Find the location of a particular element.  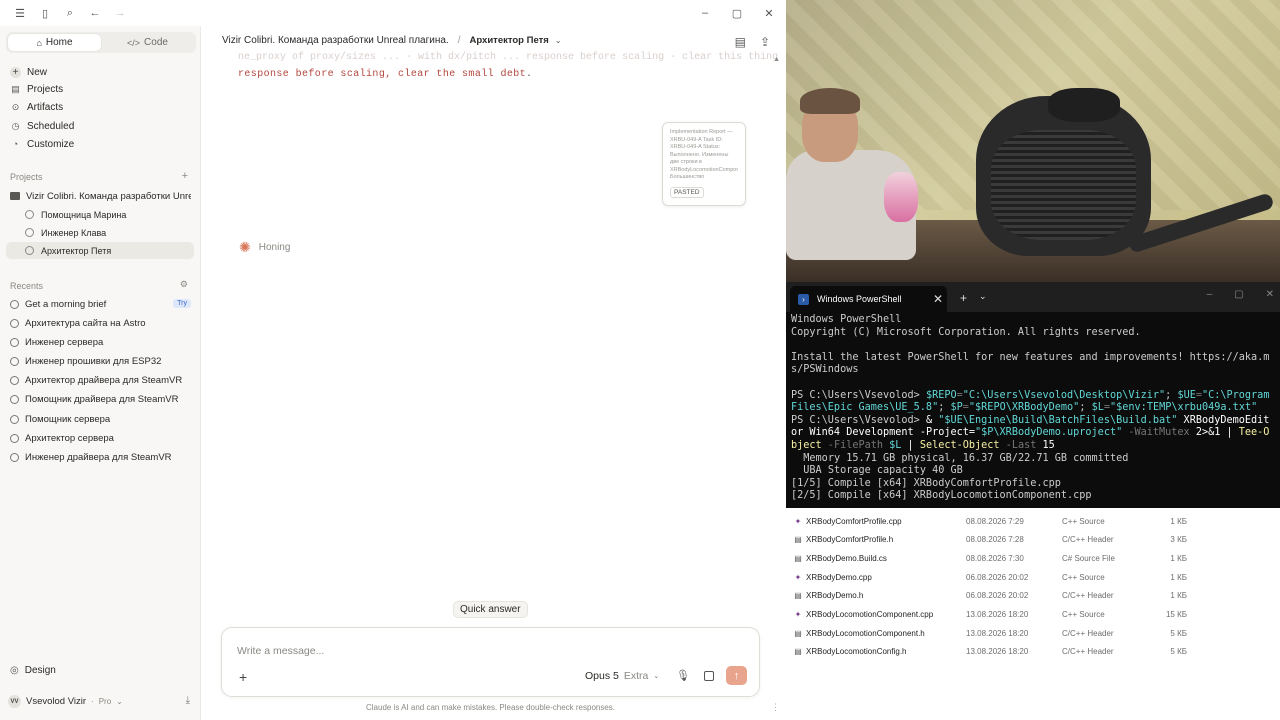

terminal-tab-bar: › Windows PowerShell ✕ + ⌄ – ▢ ✕ is located at coordinates (1033, 297).